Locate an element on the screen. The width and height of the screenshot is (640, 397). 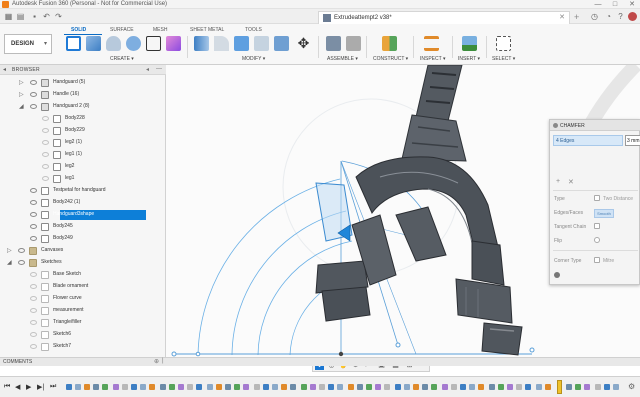
browser-pin-icon: — is located at coordinates (159, 69).